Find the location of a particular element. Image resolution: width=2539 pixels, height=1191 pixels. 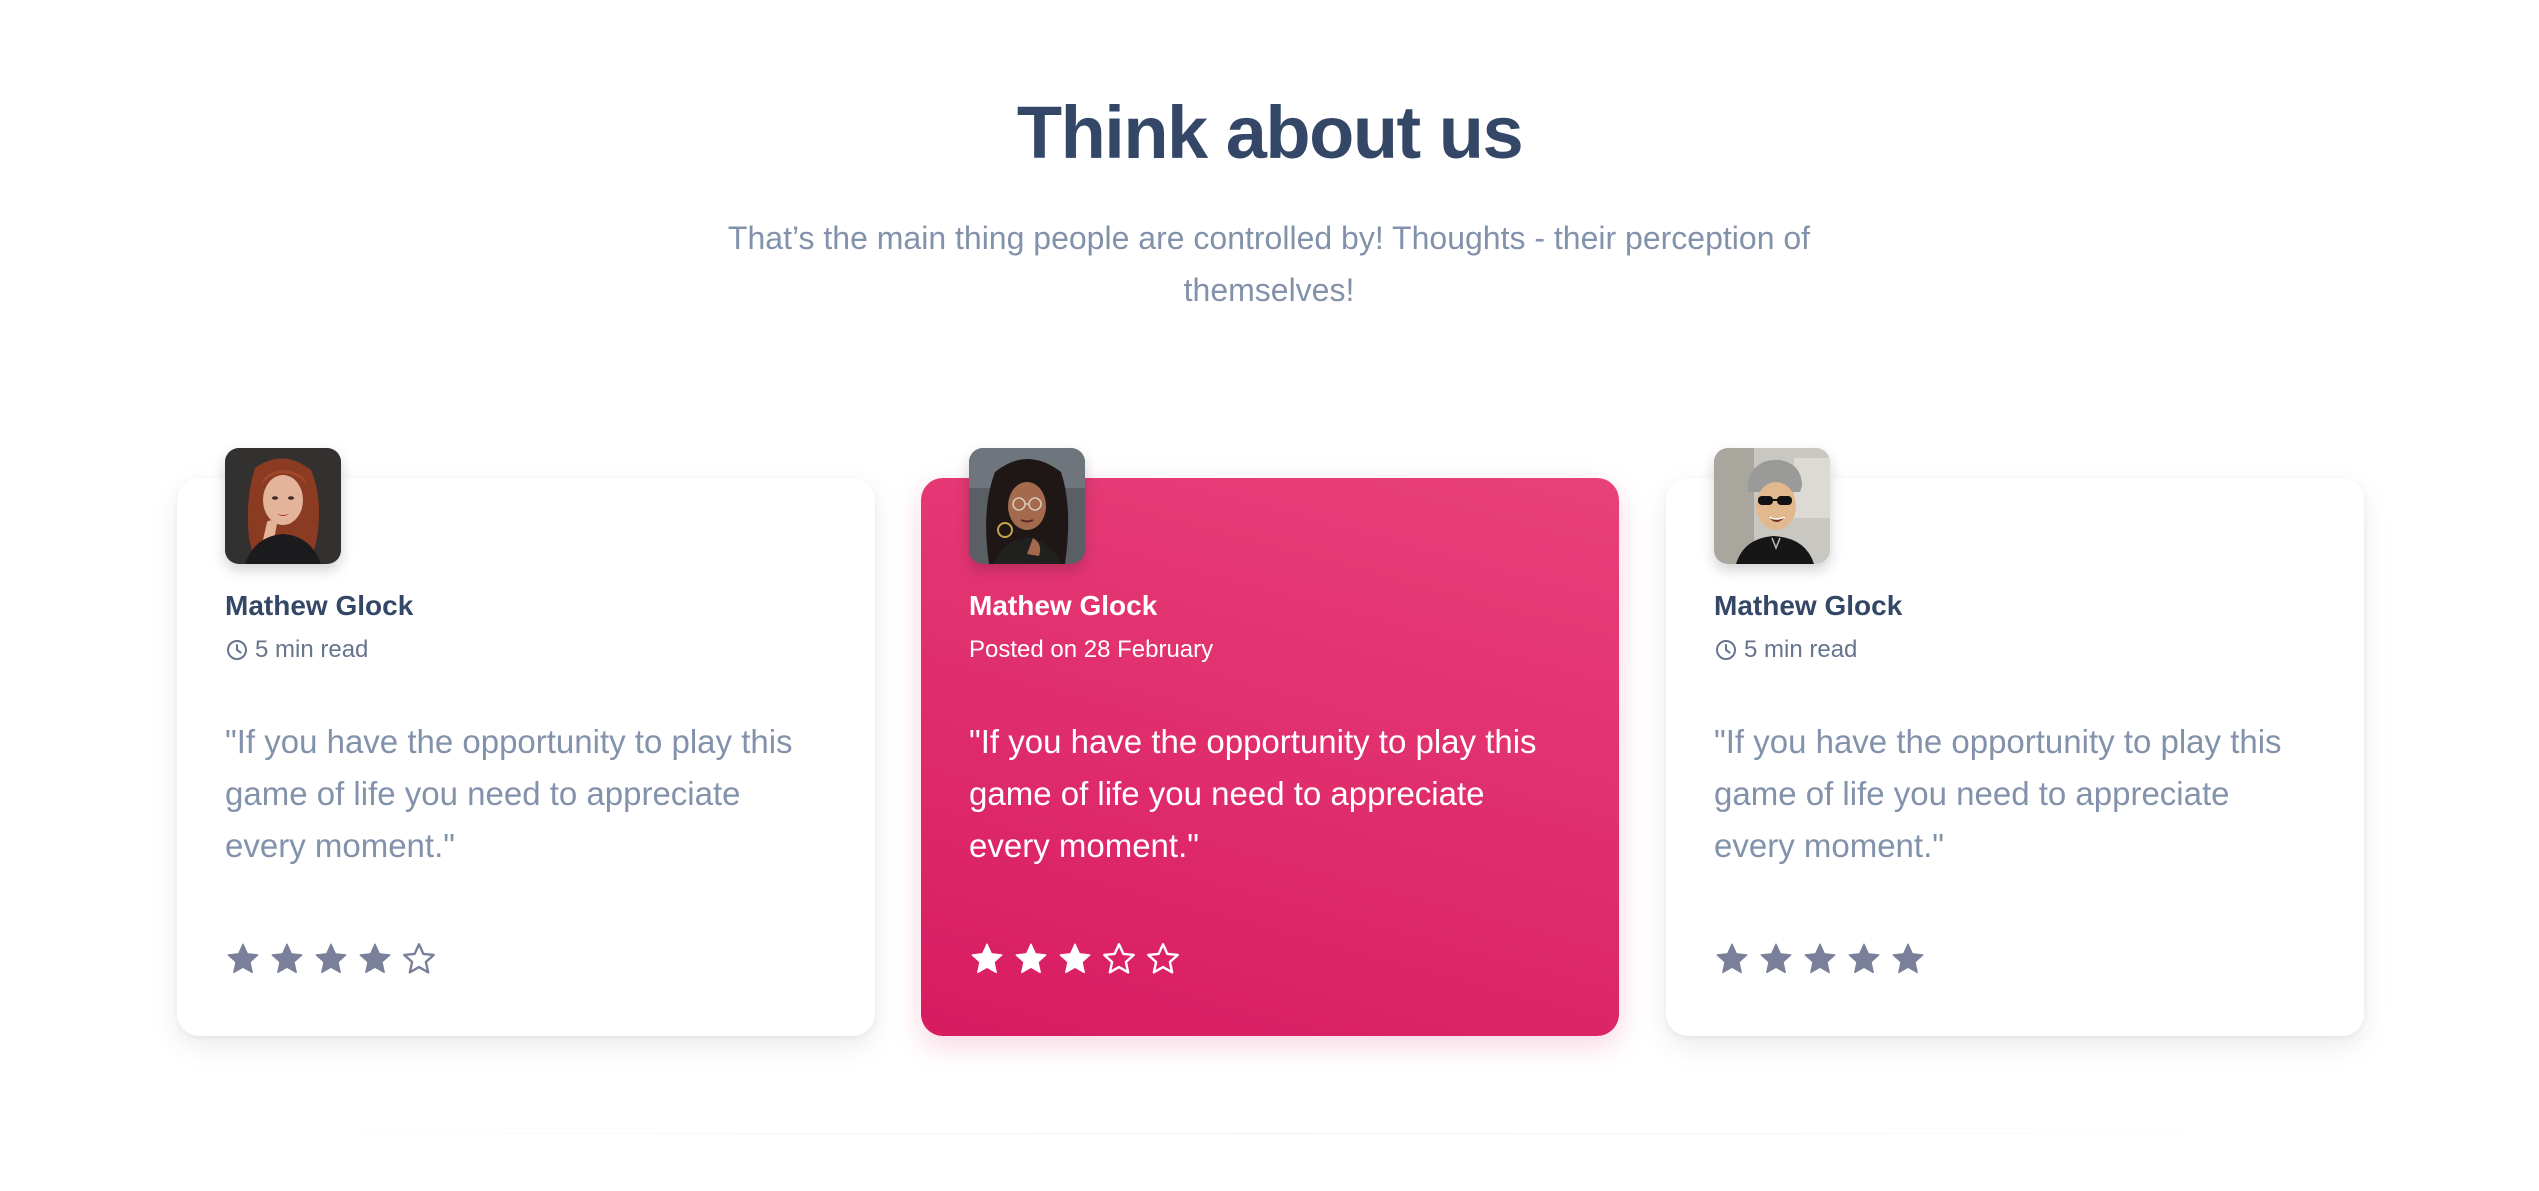

section-divider is located at coordinates (1269, 1133).